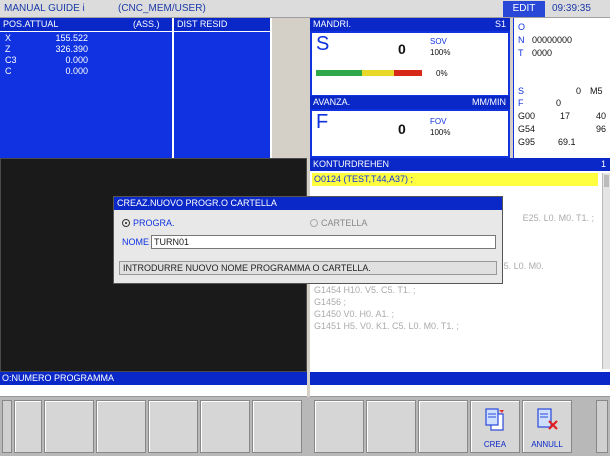  Describe the element at coordinates (606, 271) in the screenshot. I see `program-scrollbar` at that location.